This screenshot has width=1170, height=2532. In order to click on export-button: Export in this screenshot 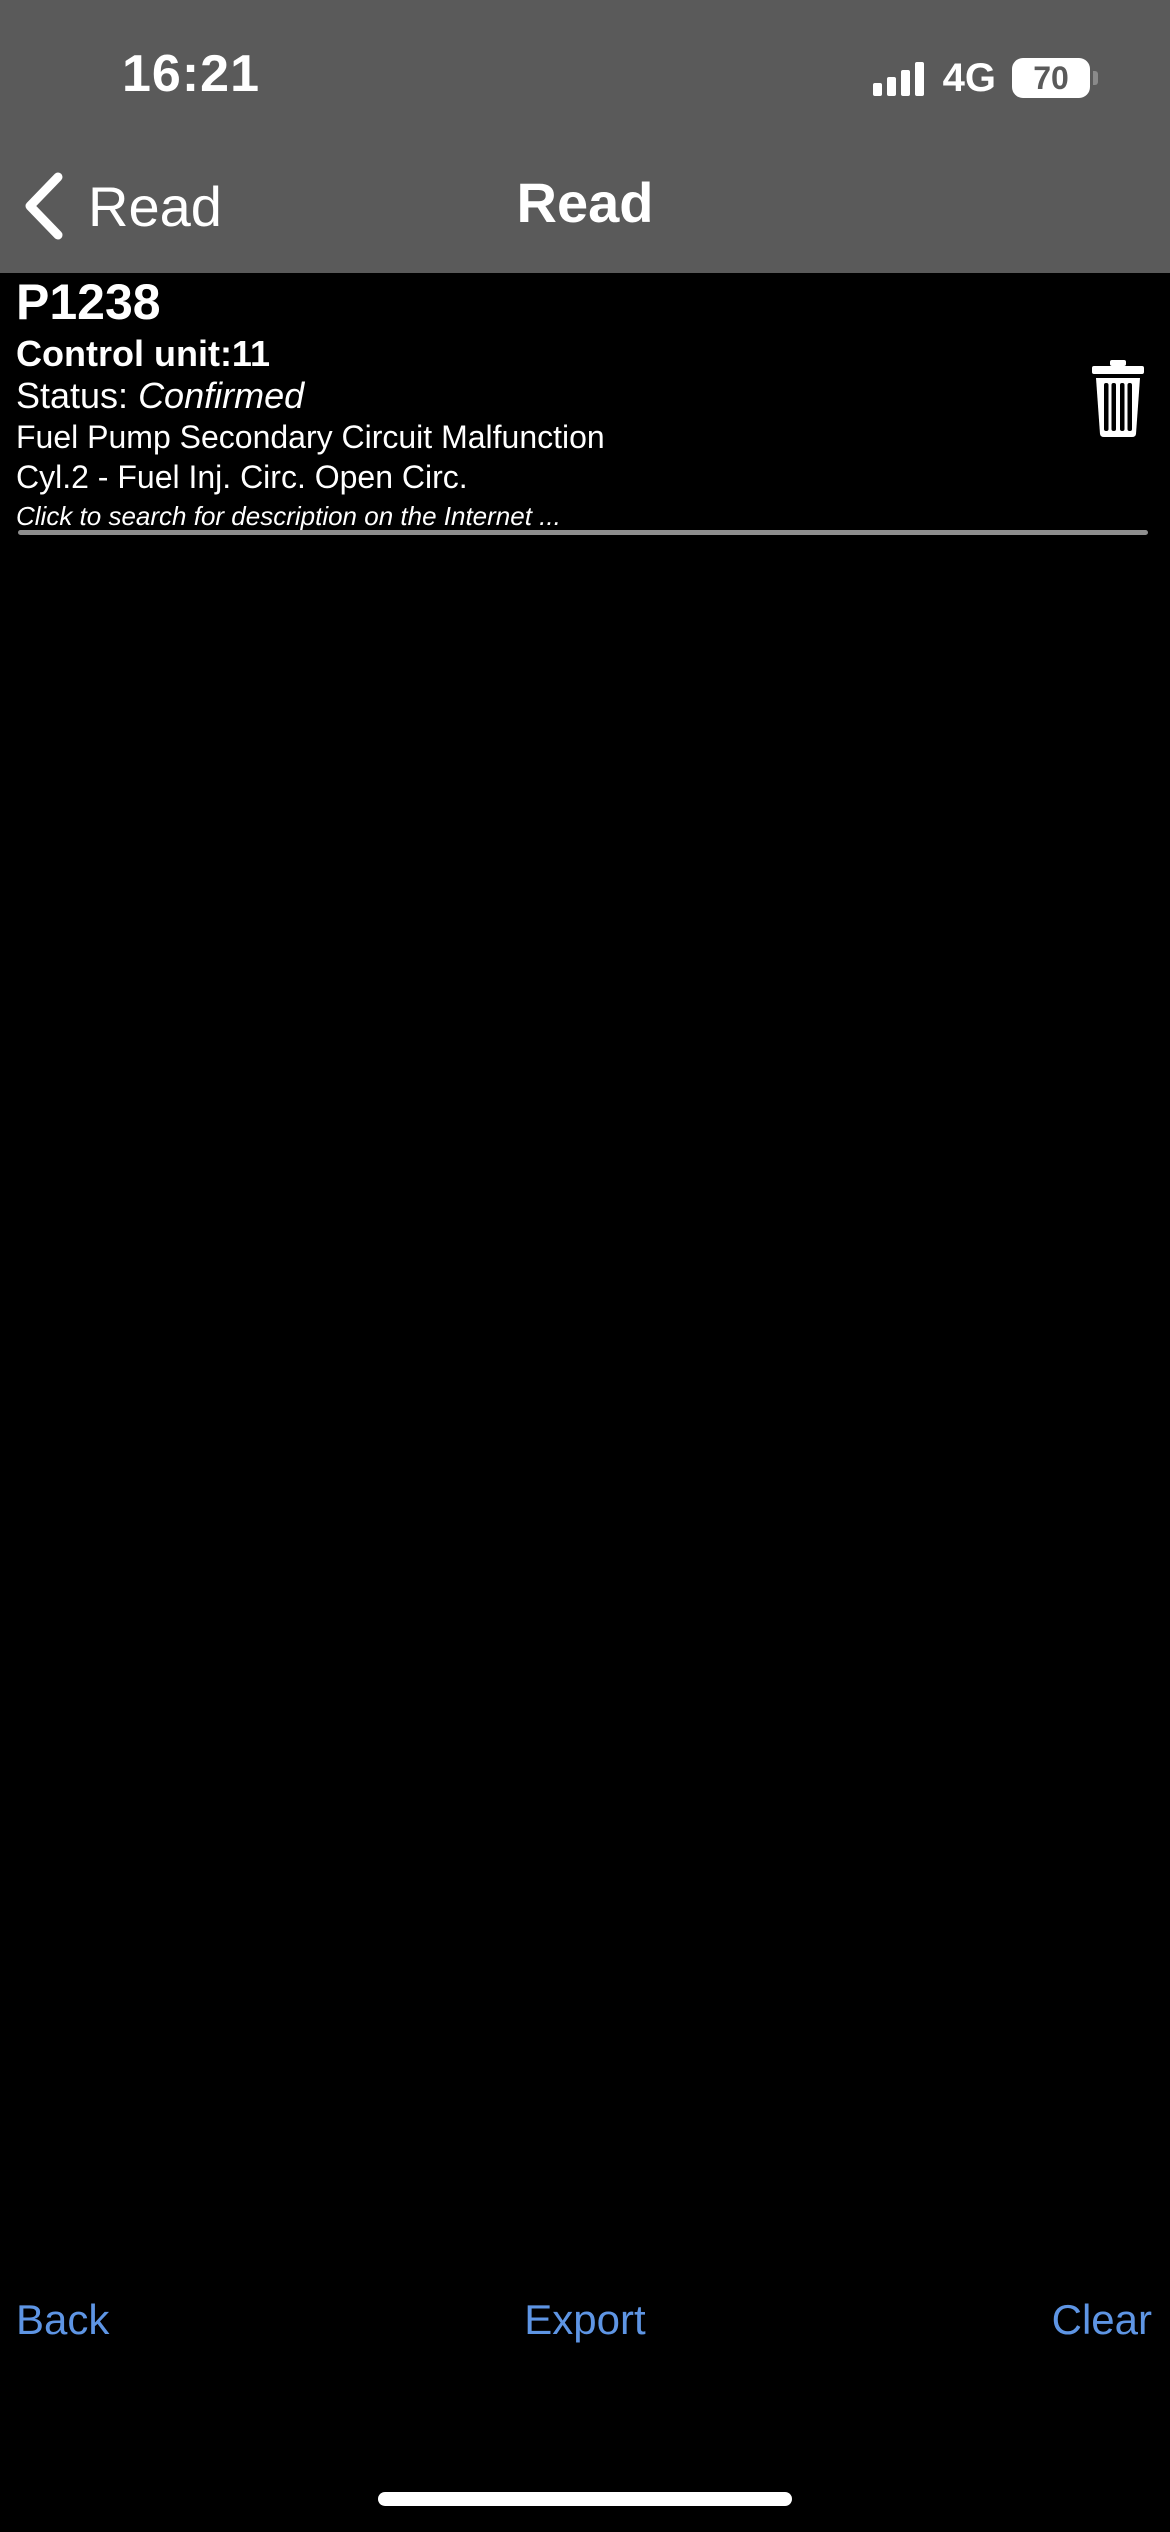, I will do `click(584, 2320)`.